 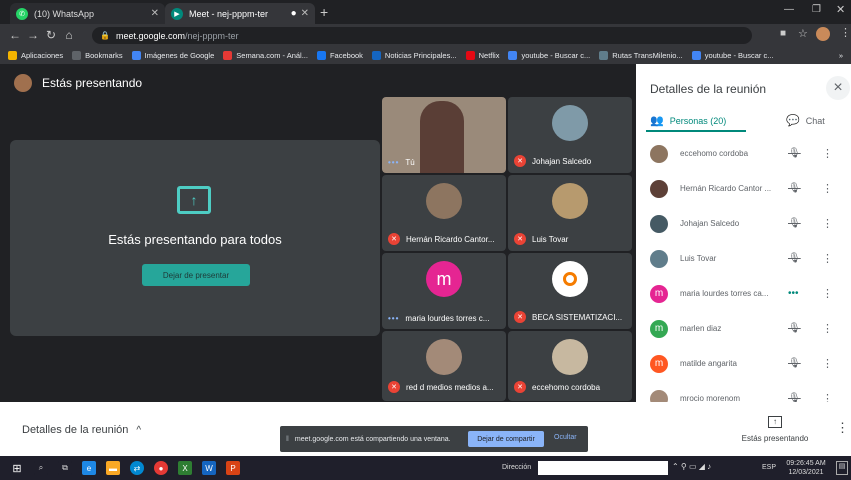 I want to click on presenting-button-label: Estás presentando, so click(x=775, y=438).